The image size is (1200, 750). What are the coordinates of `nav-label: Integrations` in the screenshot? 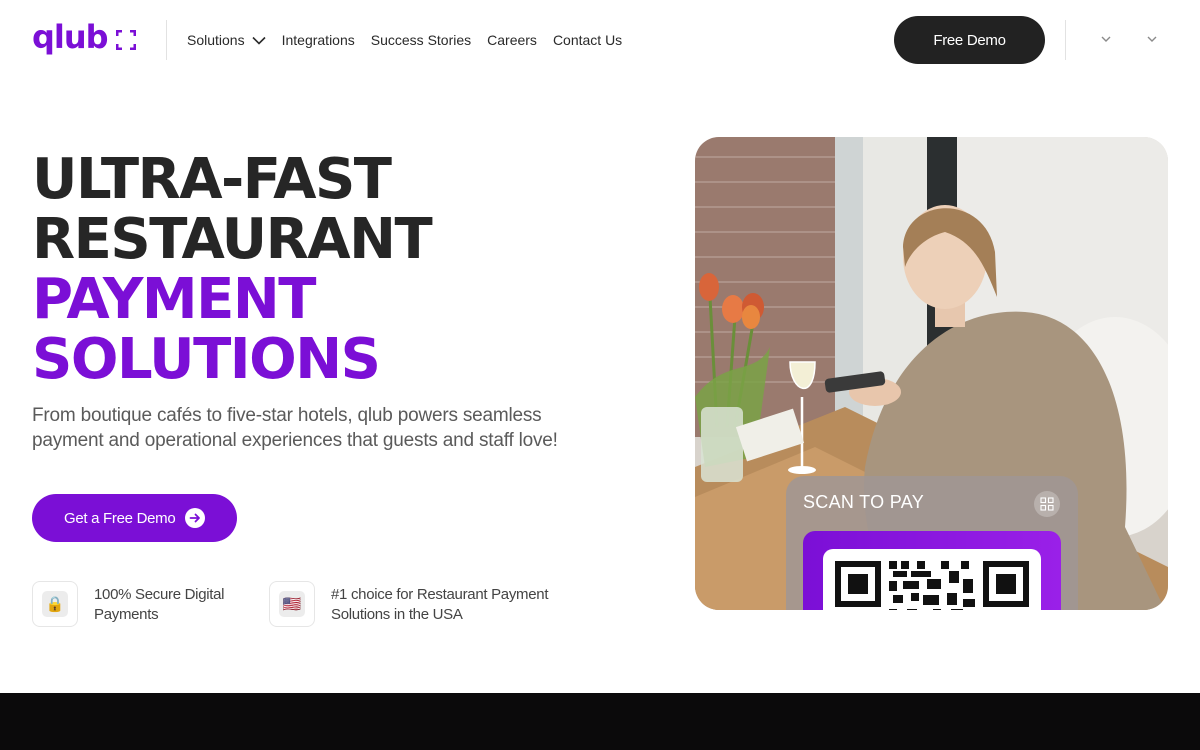 It's located at (318, 40).